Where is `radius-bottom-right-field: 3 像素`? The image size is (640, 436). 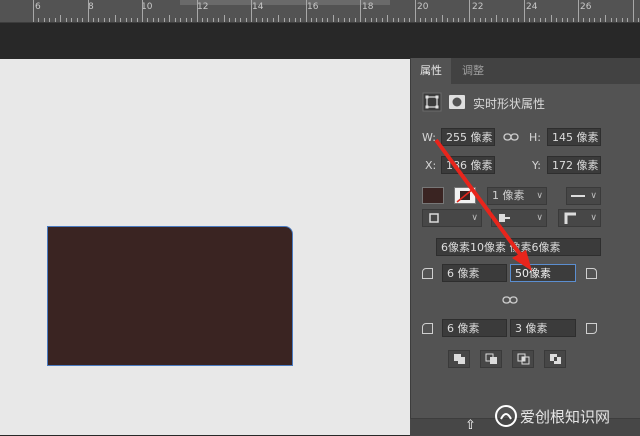
radius-bottom-right-field: 3 像素 is located at coordinates (543, 328).